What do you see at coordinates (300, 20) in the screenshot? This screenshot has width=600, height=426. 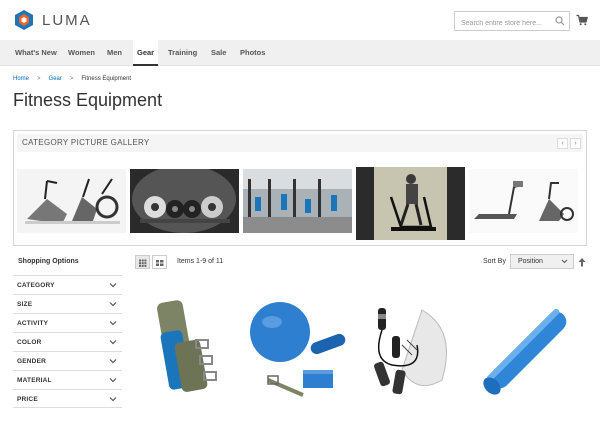 I see `site-header: LUMA` at bounding box center [300, 20].